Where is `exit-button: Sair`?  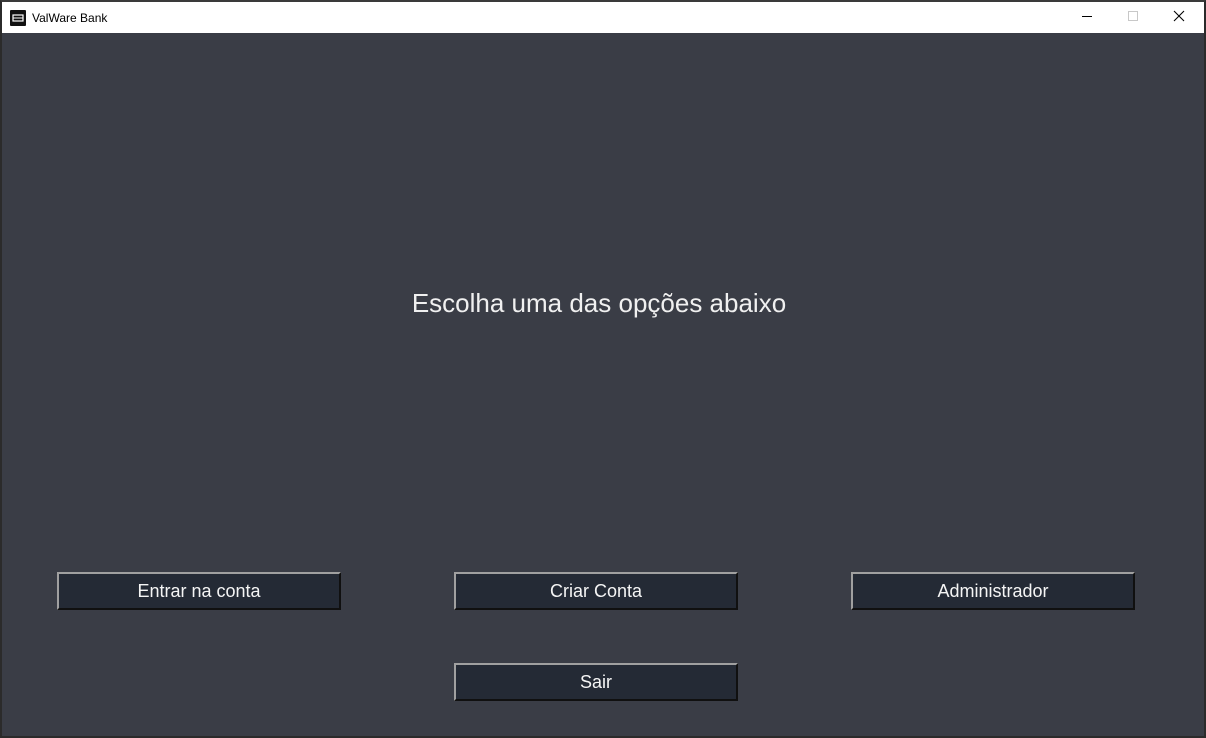
exit-button: Sair is located at coordinates (596, 682).